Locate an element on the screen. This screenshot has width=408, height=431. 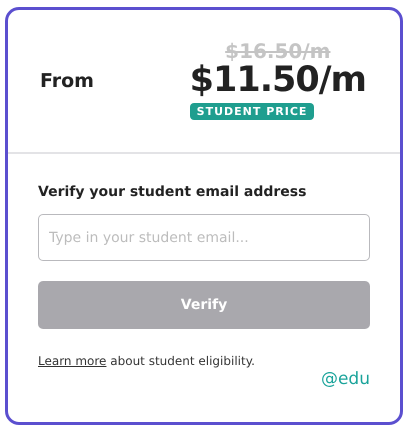
student-price-badge: STUDENT PRICE is located at coordinates (252, 111).